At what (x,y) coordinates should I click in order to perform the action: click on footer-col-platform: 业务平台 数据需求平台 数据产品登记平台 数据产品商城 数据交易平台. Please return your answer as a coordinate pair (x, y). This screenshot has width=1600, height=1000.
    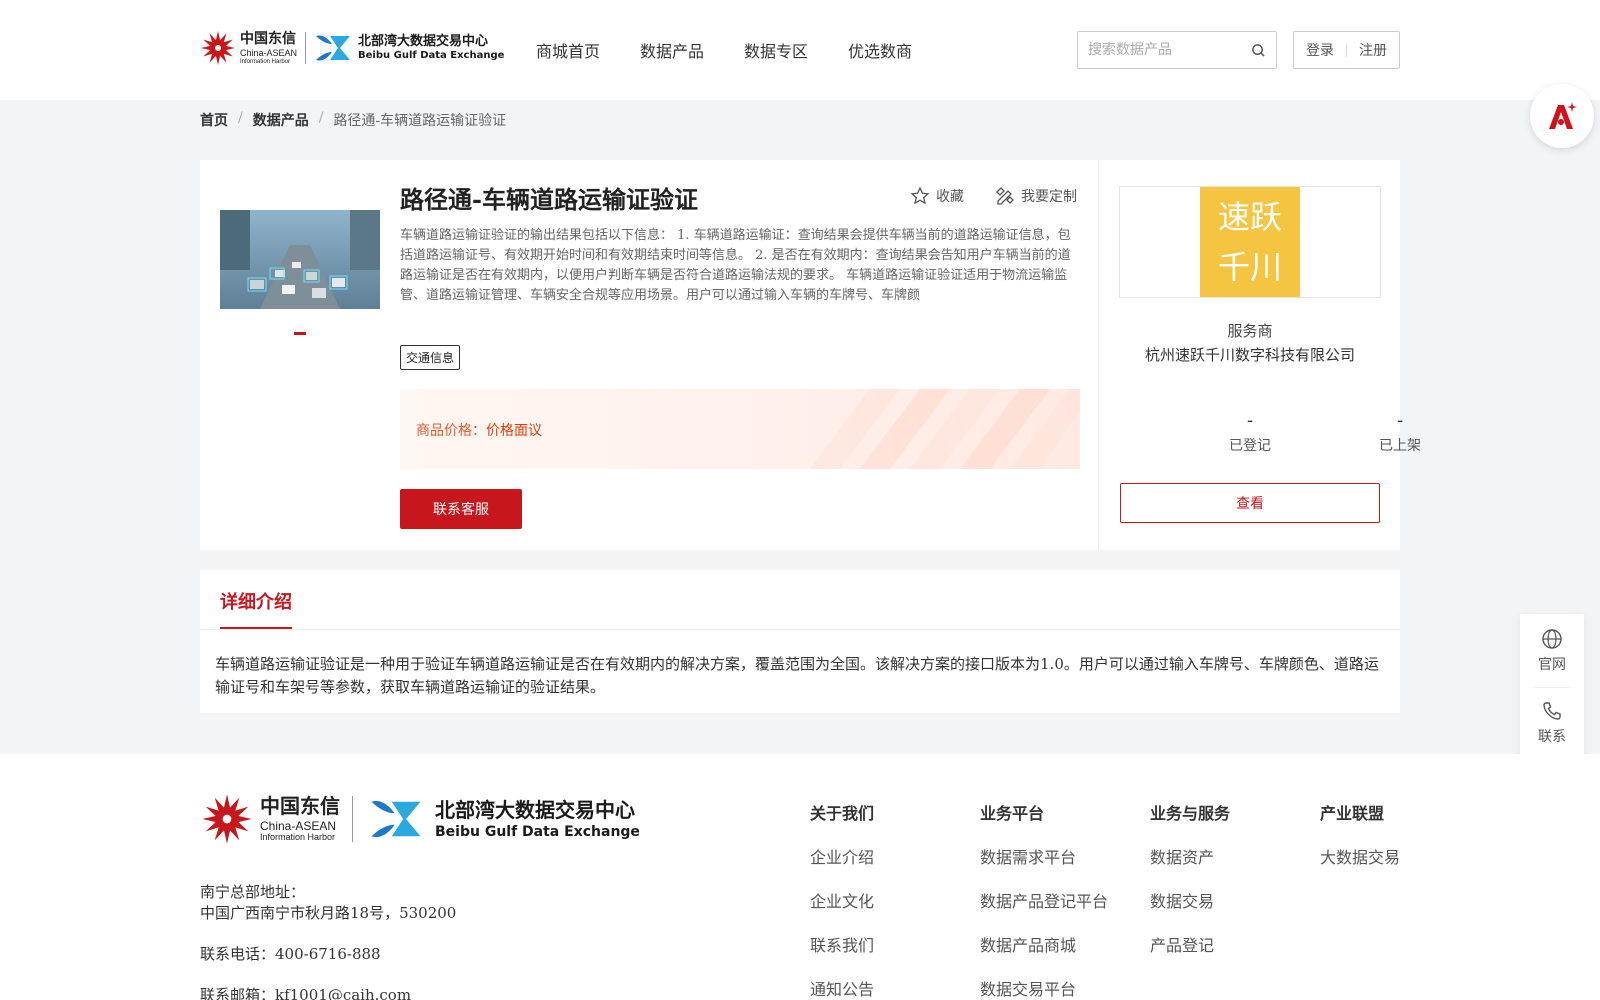
    Looking at the image, I should click on (1044, 900).